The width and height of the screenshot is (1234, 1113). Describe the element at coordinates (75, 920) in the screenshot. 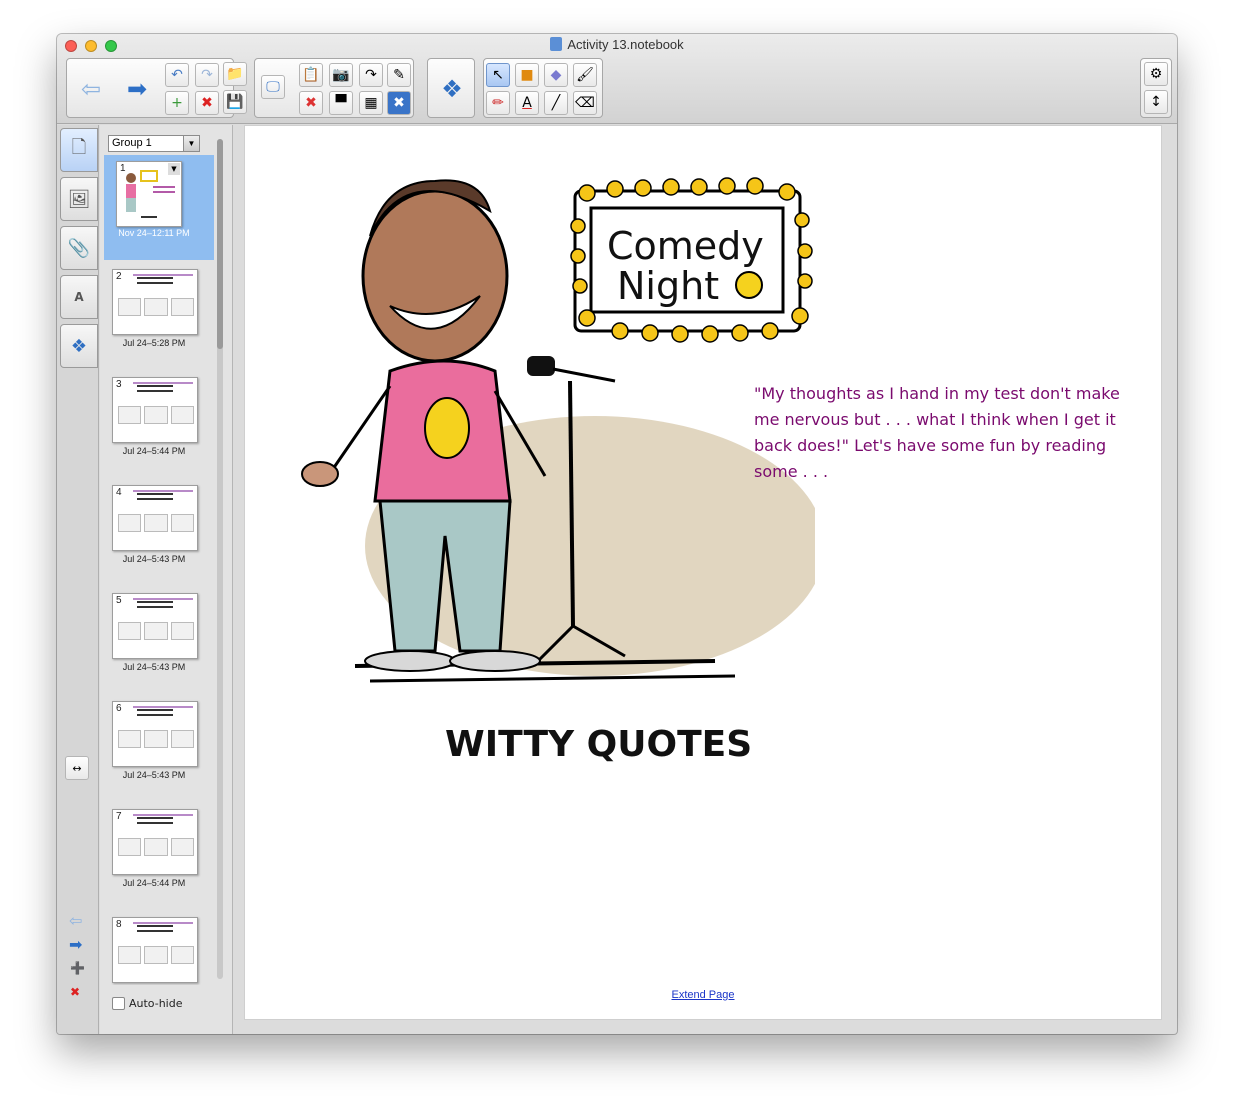

I see `sidebar-prev-page-icon: ⇦` at that location.